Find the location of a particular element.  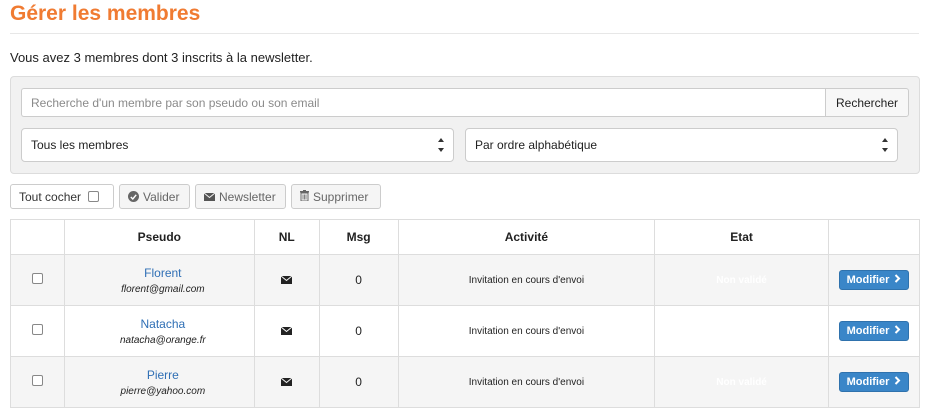

search-group: Rechercher is located at coordinates (465, 102).